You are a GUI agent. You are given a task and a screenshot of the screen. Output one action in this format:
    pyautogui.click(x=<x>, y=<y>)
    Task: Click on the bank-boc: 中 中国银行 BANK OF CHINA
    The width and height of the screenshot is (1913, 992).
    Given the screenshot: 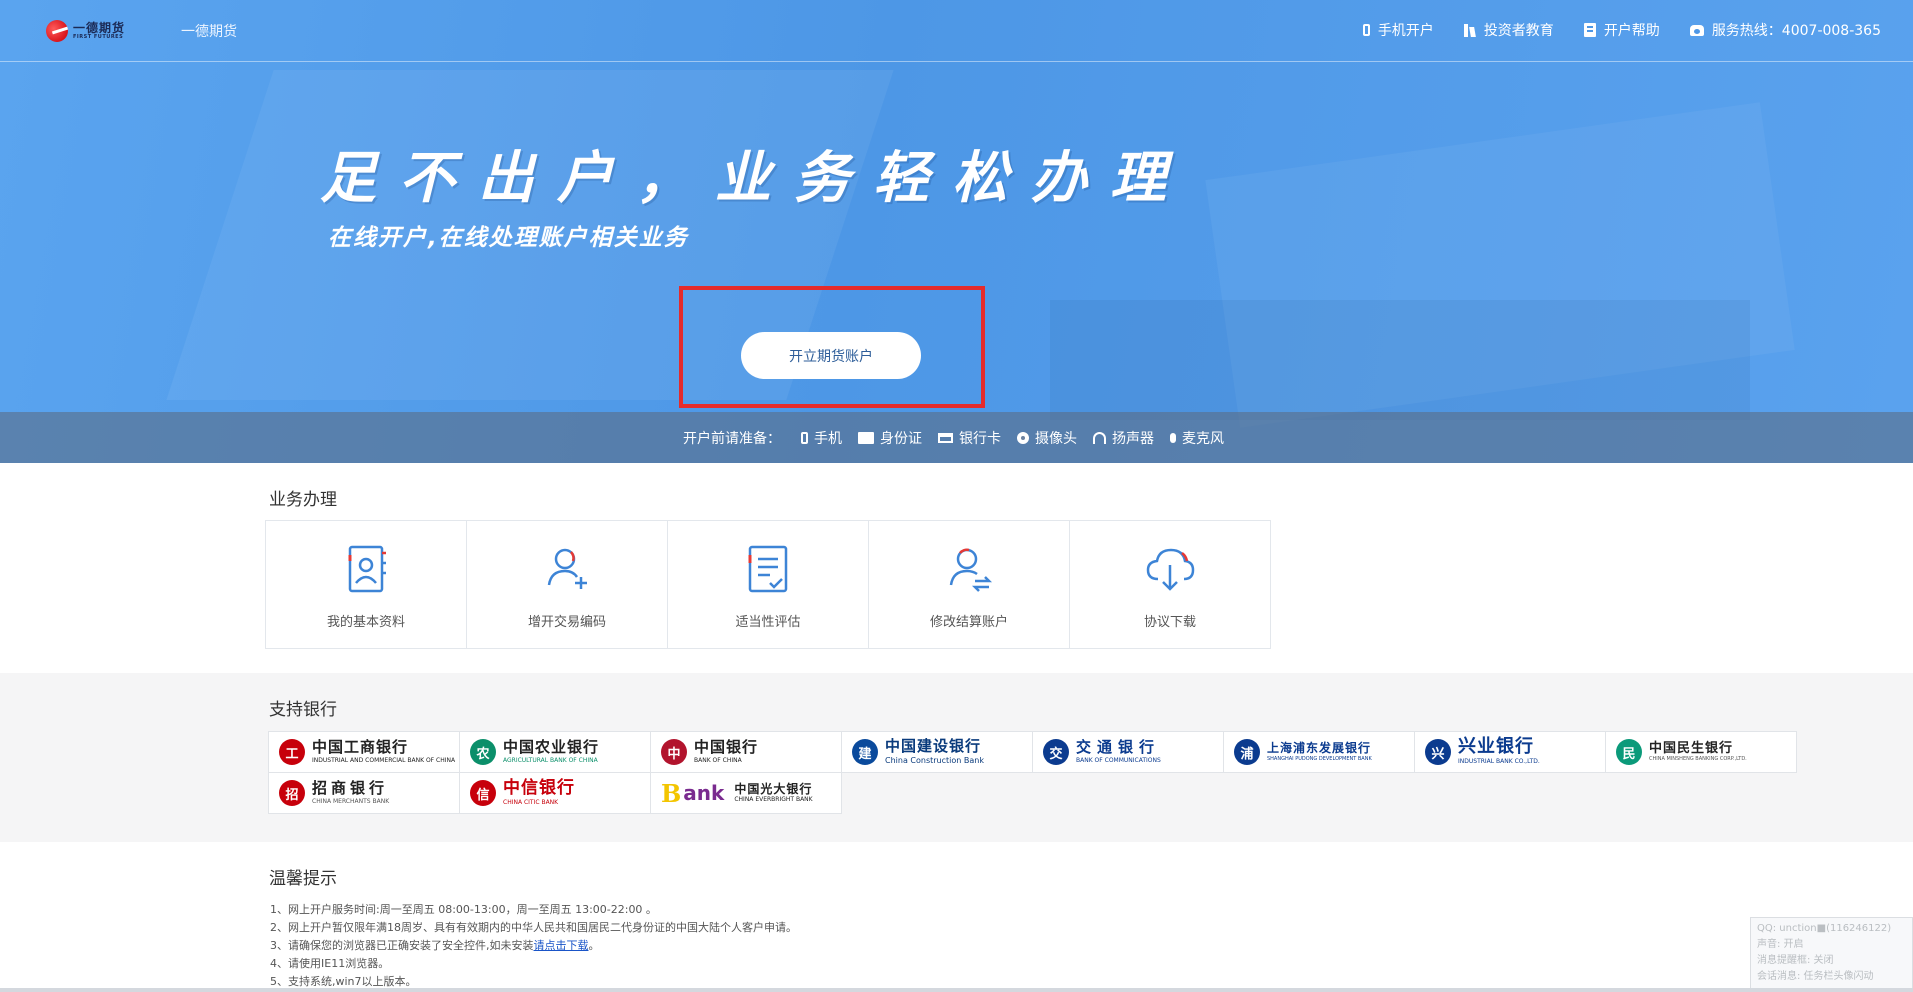 What is the action you would take?
    pyautogui.click(x=746, y=752)
    